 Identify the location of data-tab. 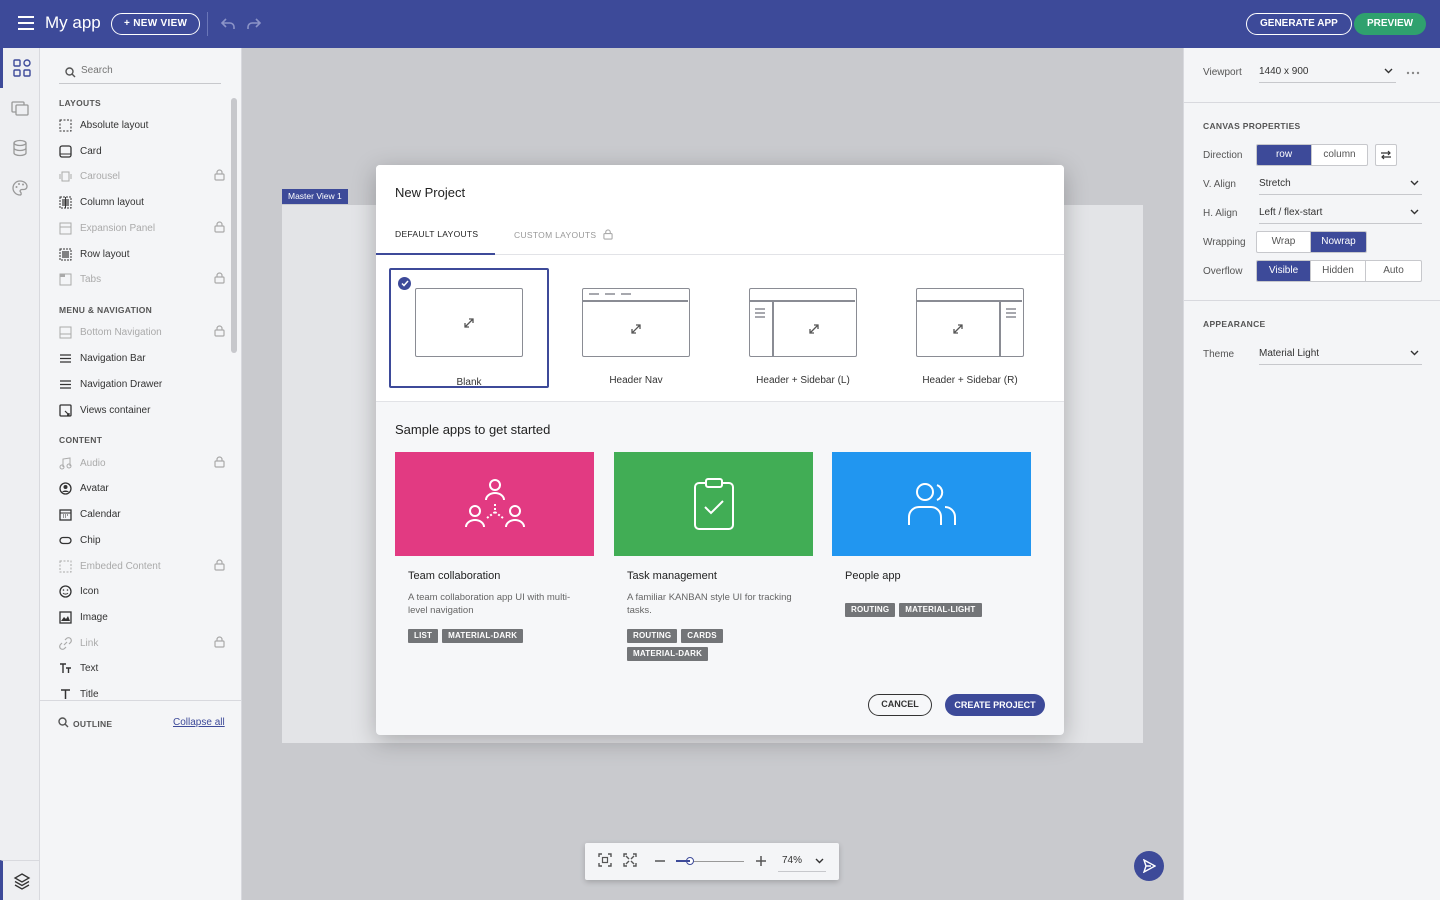
(20, 148).